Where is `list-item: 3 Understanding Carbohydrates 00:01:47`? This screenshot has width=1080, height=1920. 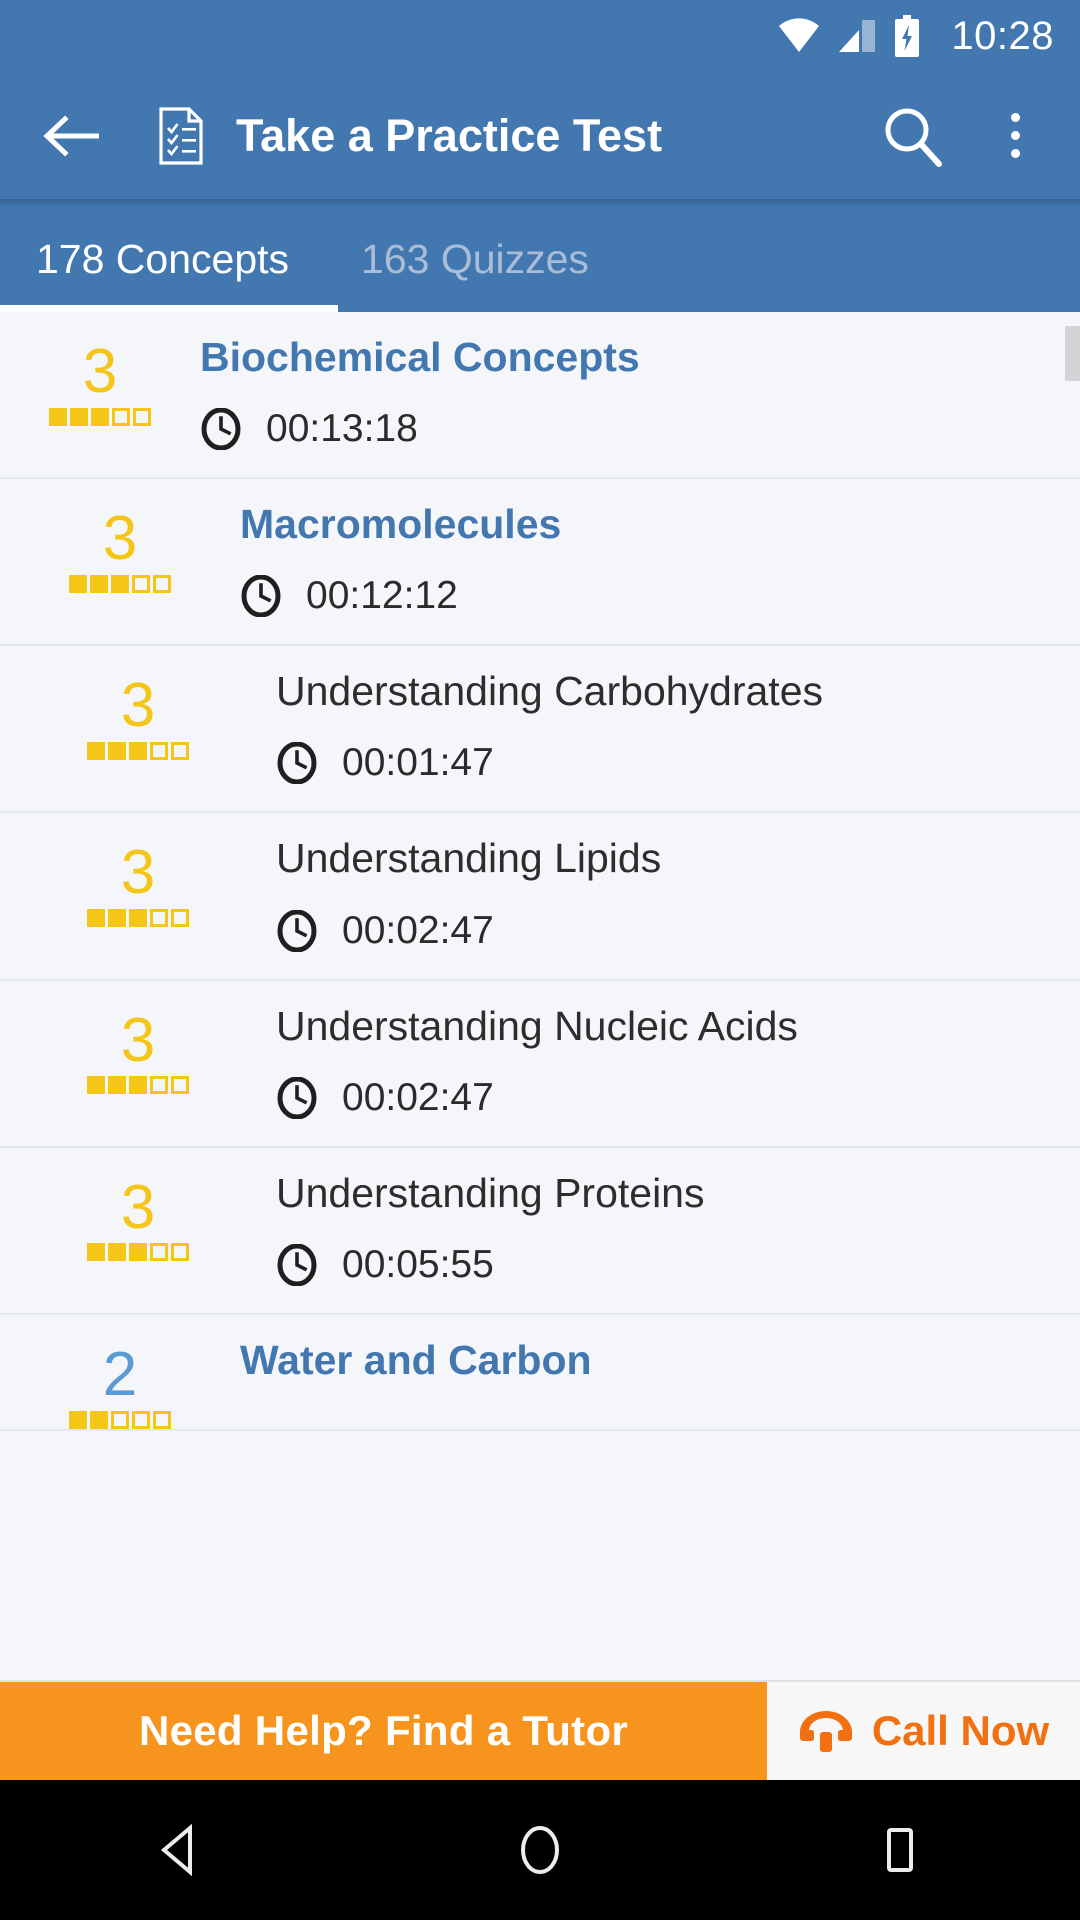
list-item: 3 Understanding Carbohydrates 00:01:47 is located at coordinates (540, 730).